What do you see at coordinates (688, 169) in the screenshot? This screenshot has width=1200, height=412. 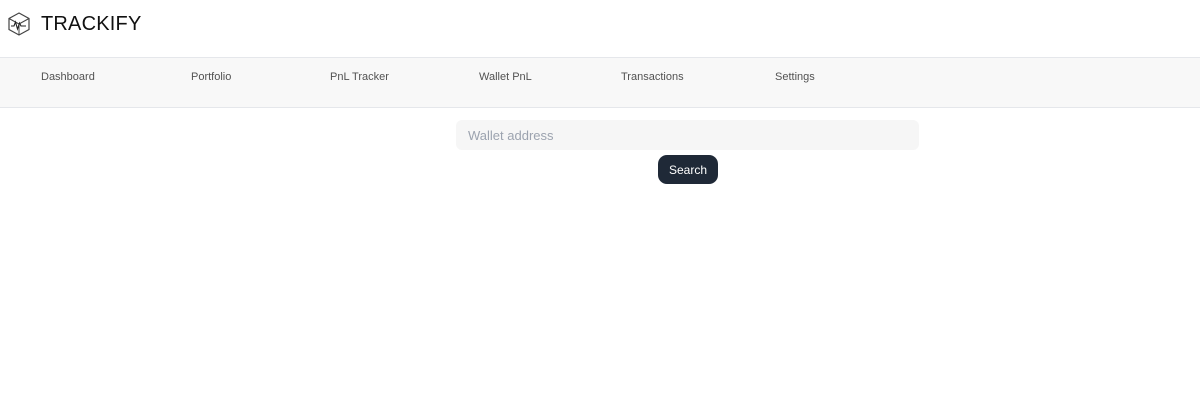 I see `search-button: Search` at bounding box center [688, 169].